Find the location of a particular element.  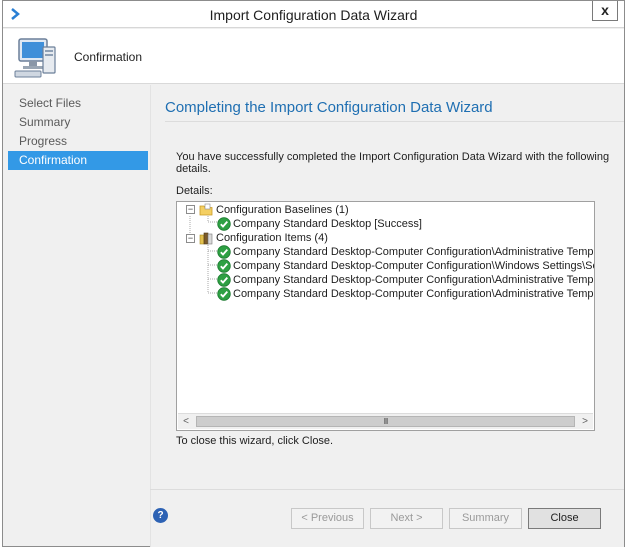

items-expander: − is located at coordinates (190, 238).